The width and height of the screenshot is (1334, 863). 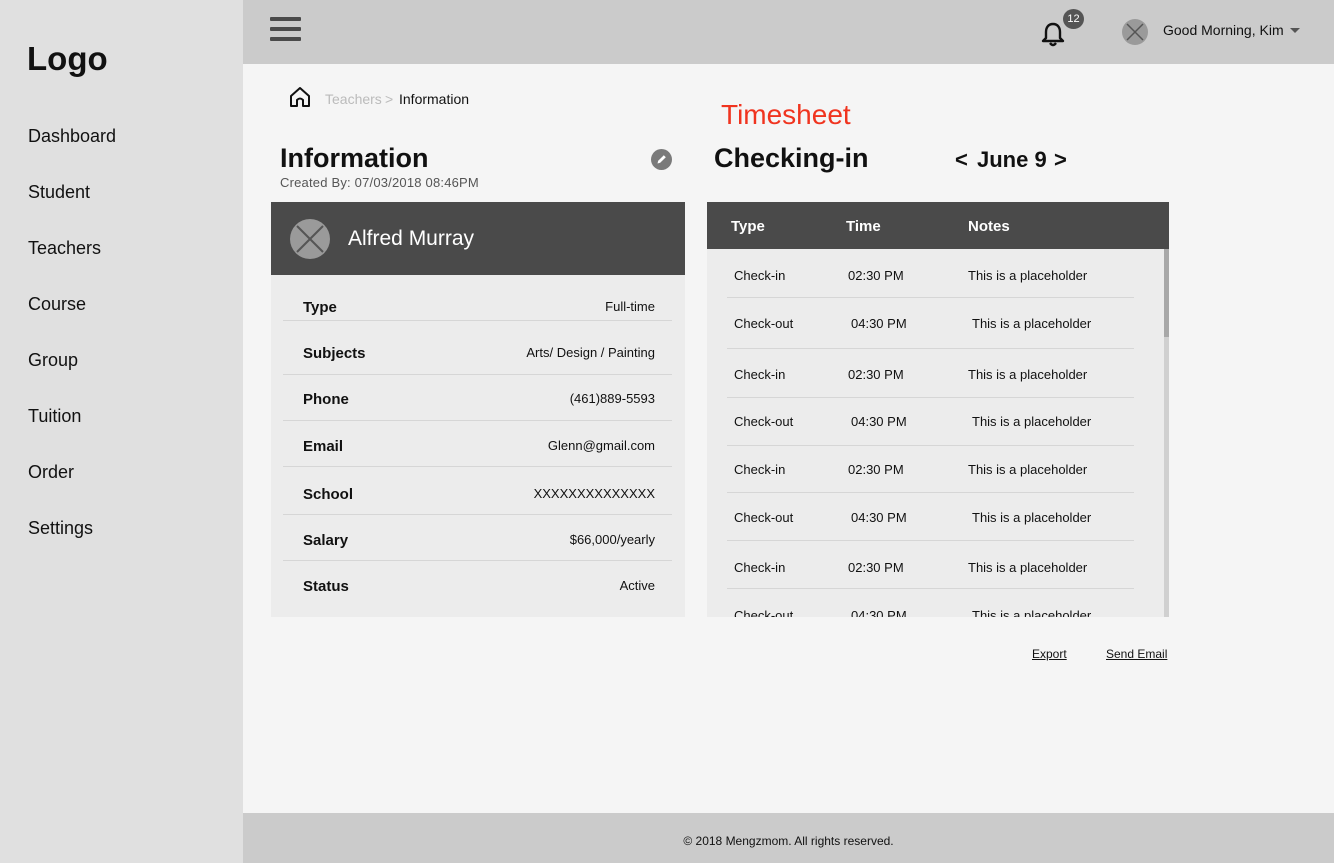 What do you see at coordinates (334, 353) in the screenshot?
I see `info-label: Subjects` at bounding box center [334, 353].